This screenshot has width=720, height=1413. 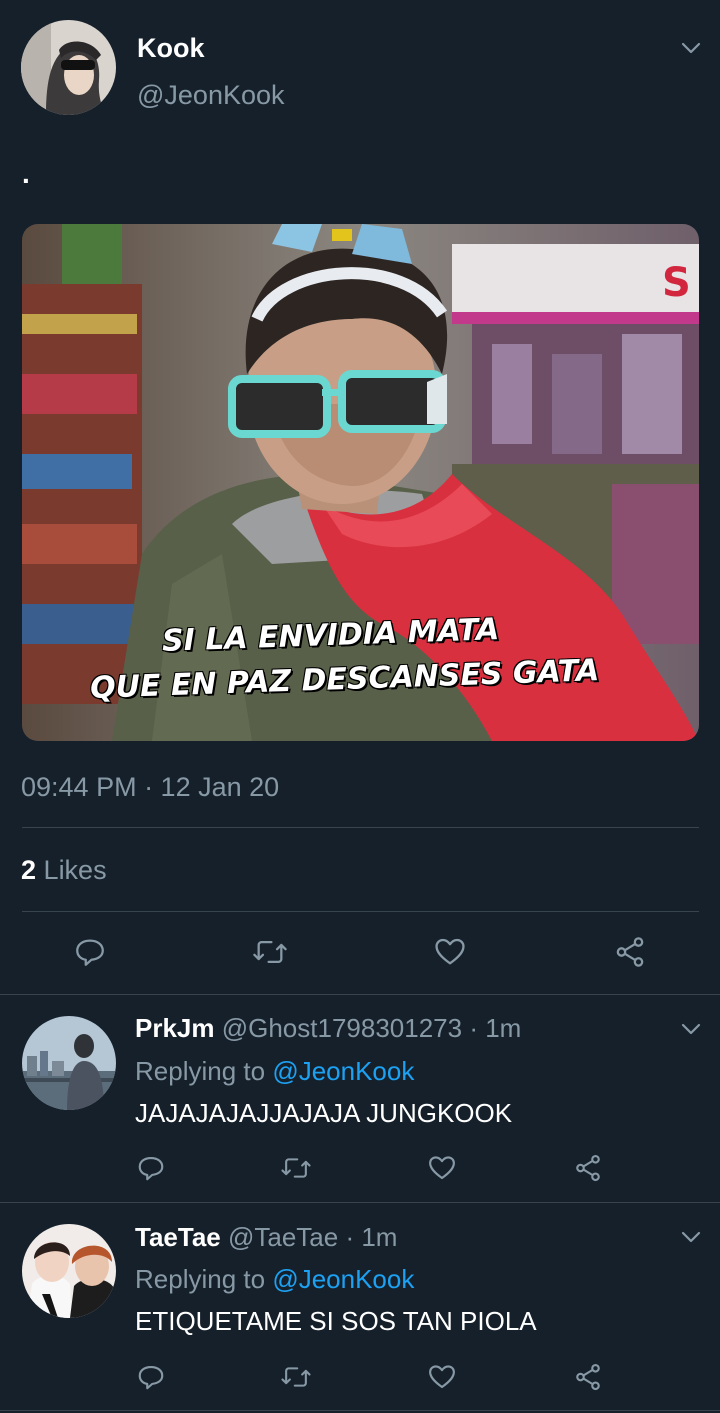 I want to click on likes-label: Likes, so click(x=75, y=870).